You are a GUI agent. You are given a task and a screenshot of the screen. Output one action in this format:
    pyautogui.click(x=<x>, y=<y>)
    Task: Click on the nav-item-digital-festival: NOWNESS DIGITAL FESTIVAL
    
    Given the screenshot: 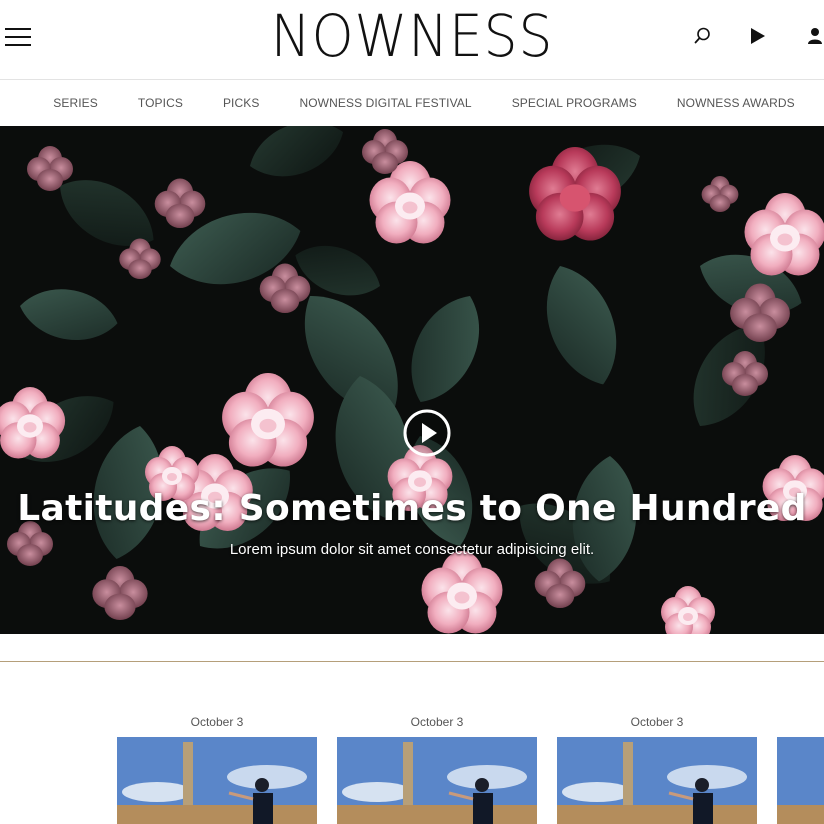 What is the action you would take?
    pyautogui.click(x=385, y=103)
    